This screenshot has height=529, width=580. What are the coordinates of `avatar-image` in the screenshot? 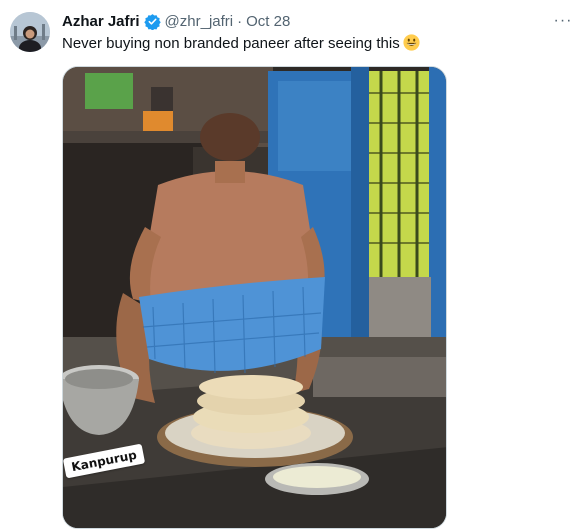 It's located at (30, 32).